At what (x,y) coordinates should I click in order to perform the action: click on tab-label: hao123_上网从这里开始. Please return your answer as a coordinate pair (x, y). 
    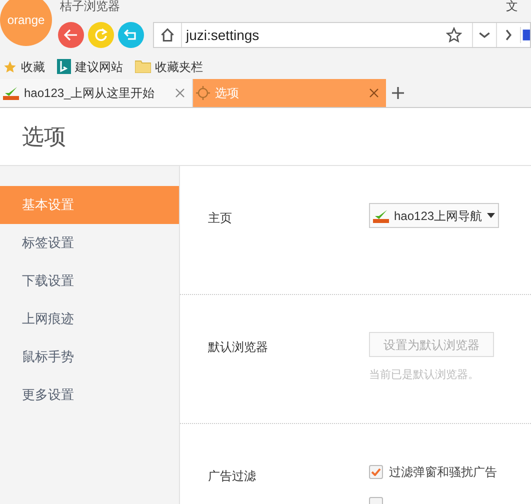
    Looking at the image, I should click on (90, 93).